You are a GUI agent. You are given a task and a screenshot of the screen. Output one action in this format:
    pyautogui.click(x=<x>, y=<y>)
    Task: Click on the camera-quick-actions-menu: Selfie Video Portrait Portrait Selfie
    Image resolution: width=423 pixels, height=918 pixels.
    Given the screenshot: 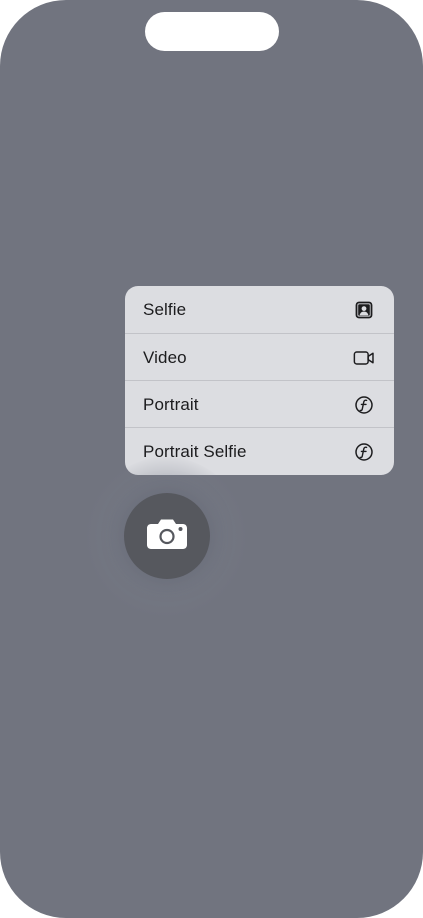 What is the action you would take?
    pyautogui.click(x=259, y=380)
    